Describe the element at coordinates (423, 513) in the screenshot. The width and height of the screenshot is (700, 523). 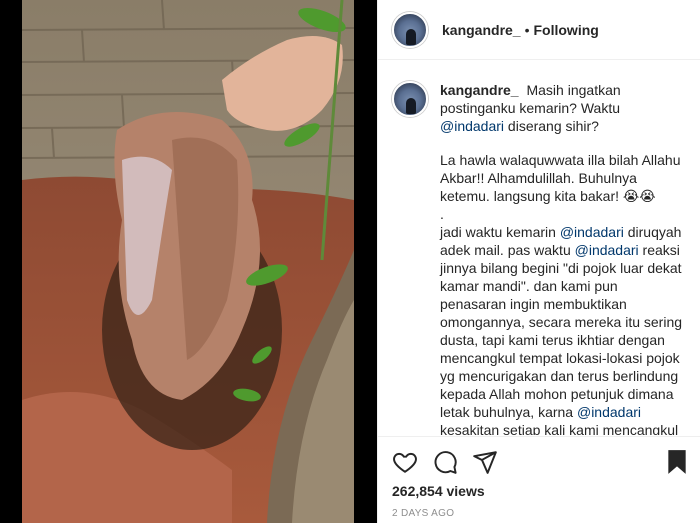
I see `post-timestamp: 2 DAYS AGO` at that location.